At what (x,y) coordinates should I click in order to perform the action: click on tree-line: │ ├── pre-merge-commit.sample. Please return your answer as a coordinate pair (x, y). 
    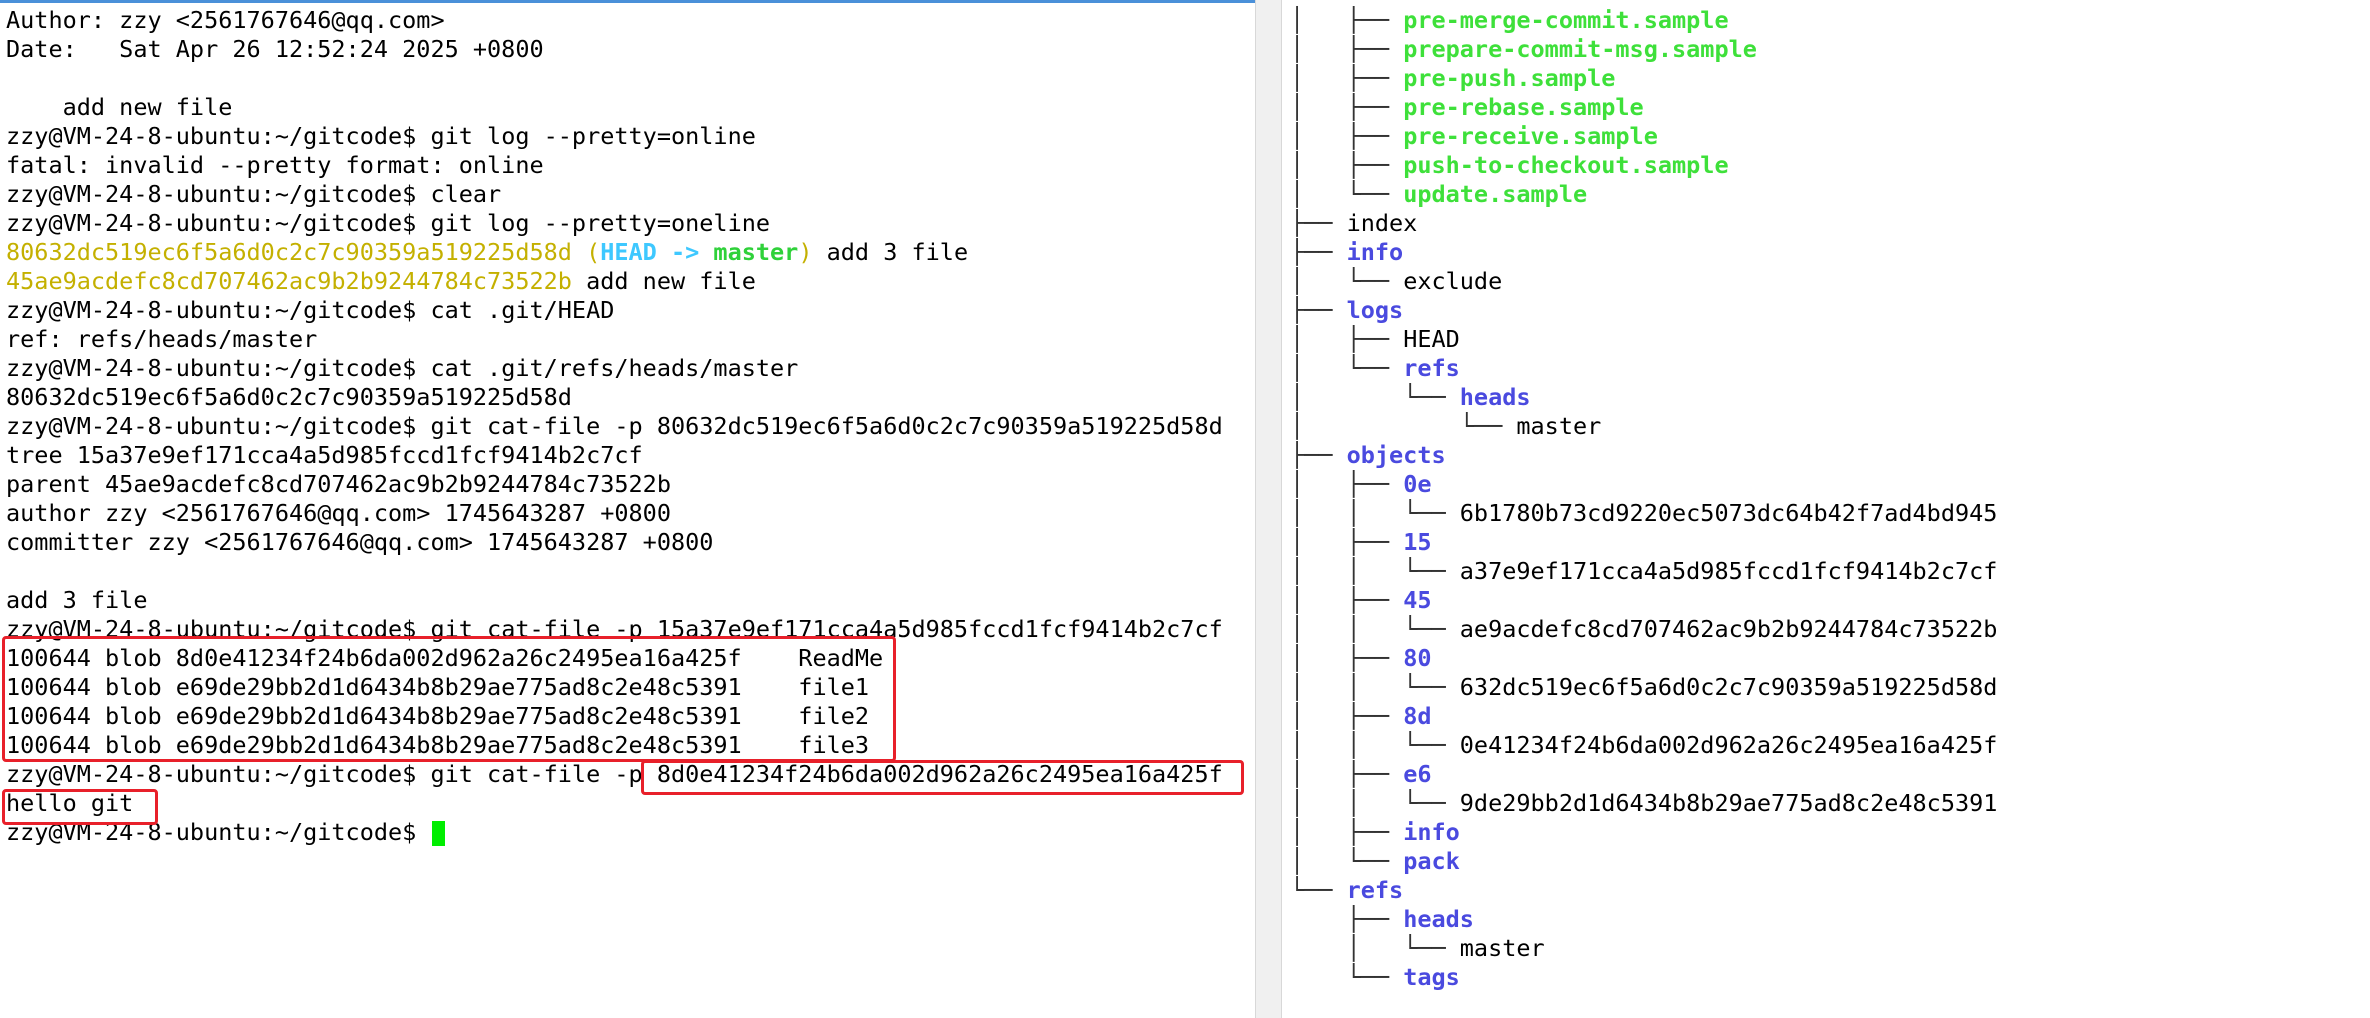
    Looking at the image, I should click on (1643, 20).